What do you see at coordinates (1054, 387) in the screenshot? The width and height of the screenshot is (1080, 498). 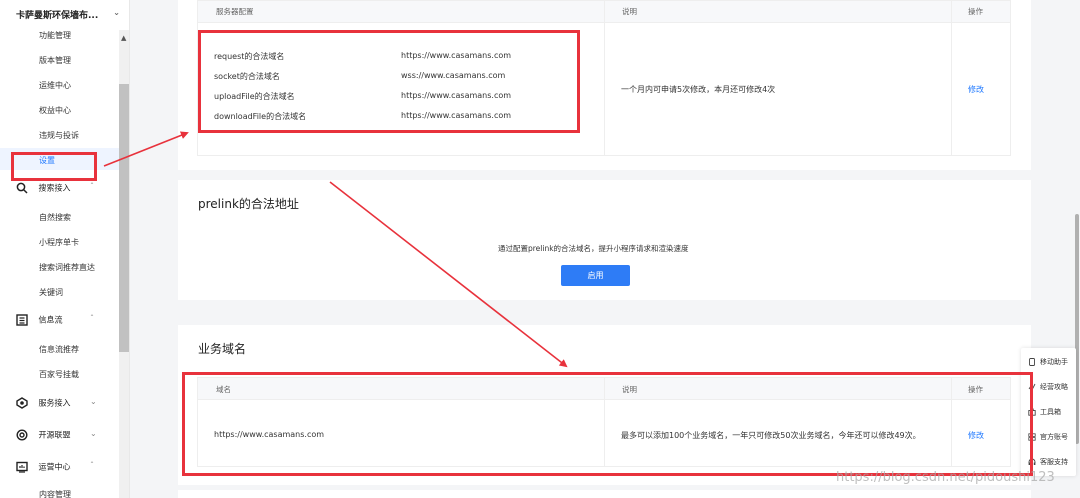 I see `tool-label: 经营攻略` at bounding box center [1054, 387].